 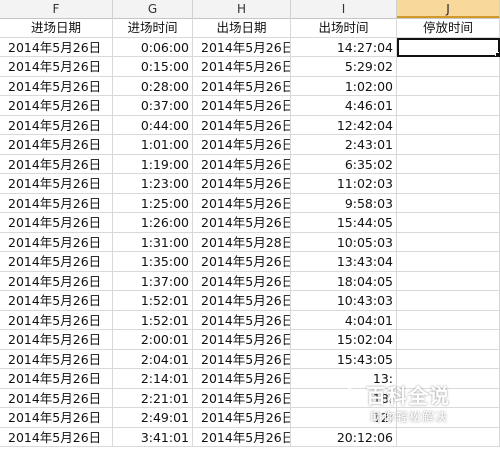 What do you see at coordinates (153, 28) in the screenshot?
I see `header-cell-entry-time: 进场时间` at bounding box center [153, 28].